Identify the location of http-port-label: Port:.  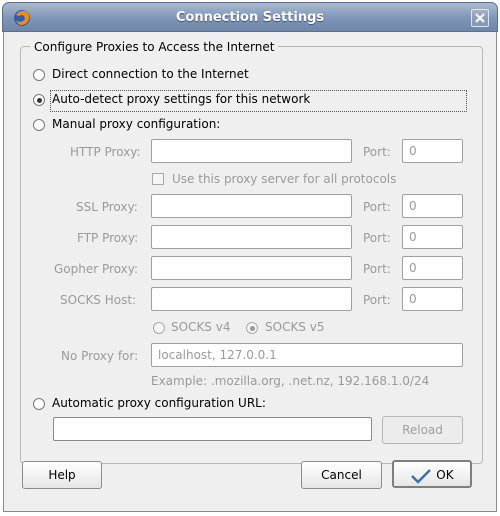
(377, 152).